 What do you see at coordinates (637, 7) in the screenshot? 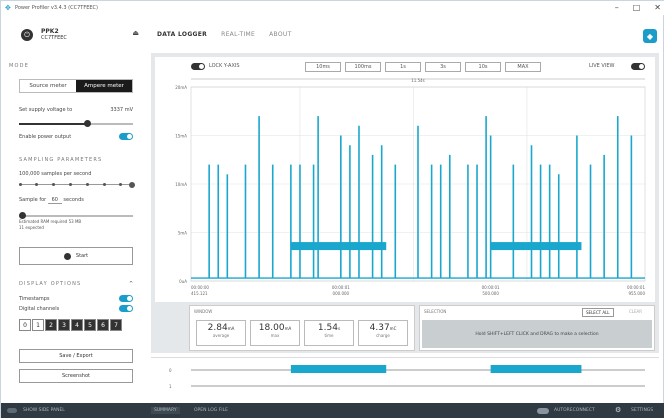
I see `maximize-button: □` at bounding box center [637, 7].